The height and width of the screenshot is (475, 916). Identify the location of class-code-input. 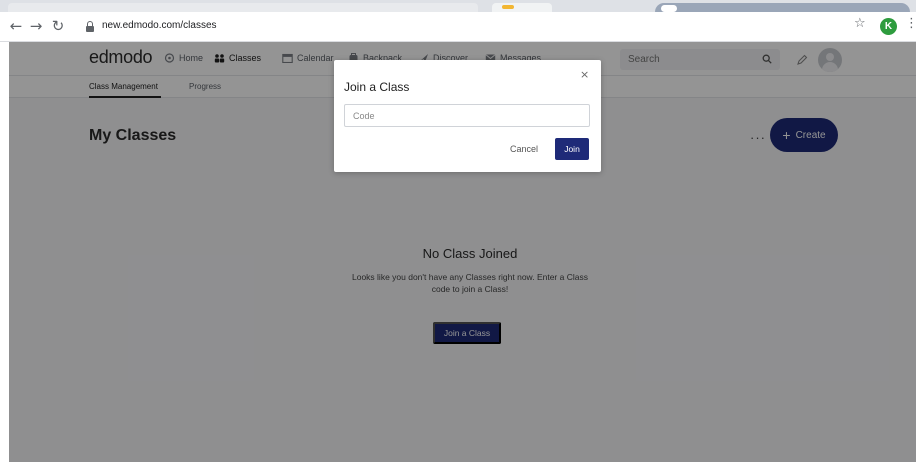
(467, 115).